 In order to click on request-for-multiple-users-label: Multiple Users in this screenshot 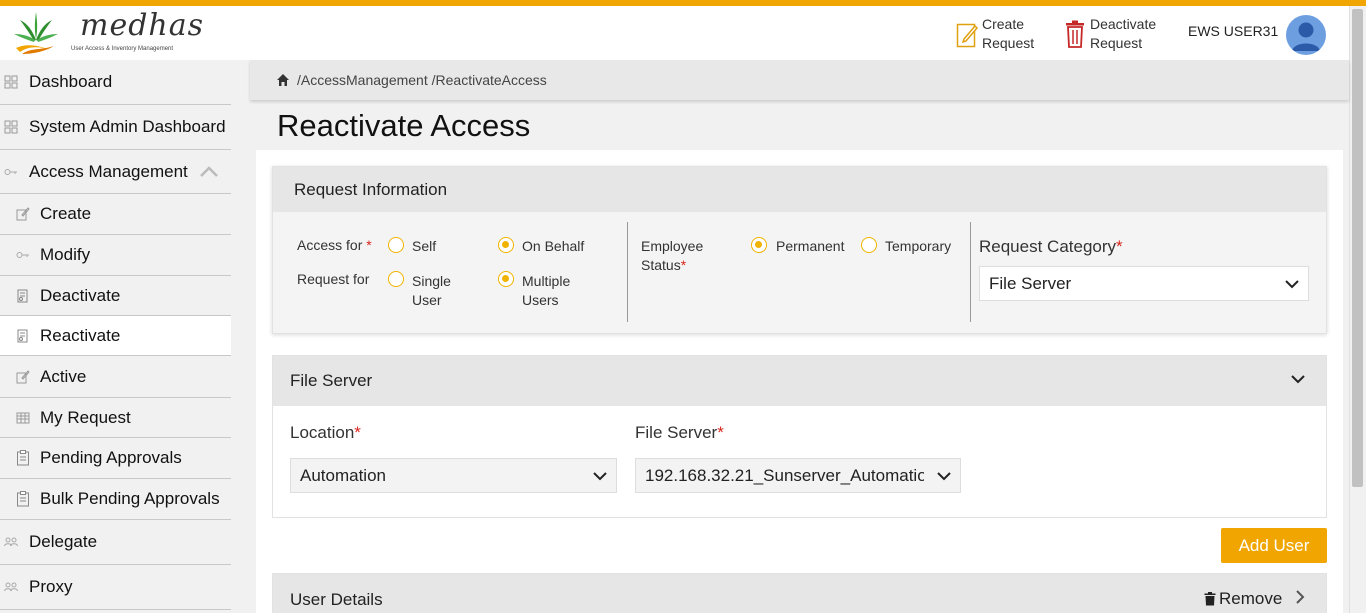, I will do `click(552, 291)`.